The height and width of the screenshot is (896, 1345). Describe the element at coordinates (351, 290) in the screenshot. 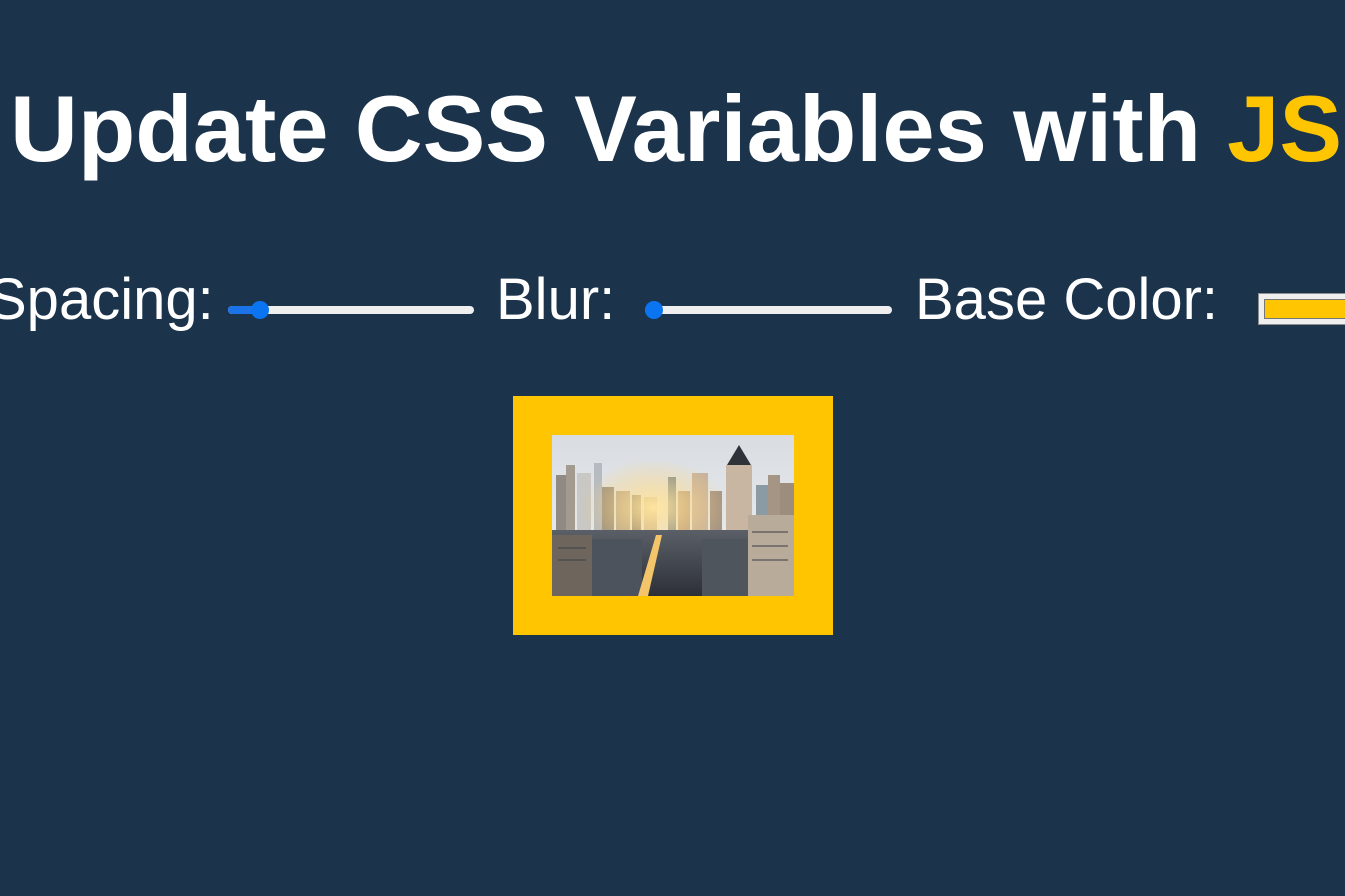

I see `spacing-slider` at that location.